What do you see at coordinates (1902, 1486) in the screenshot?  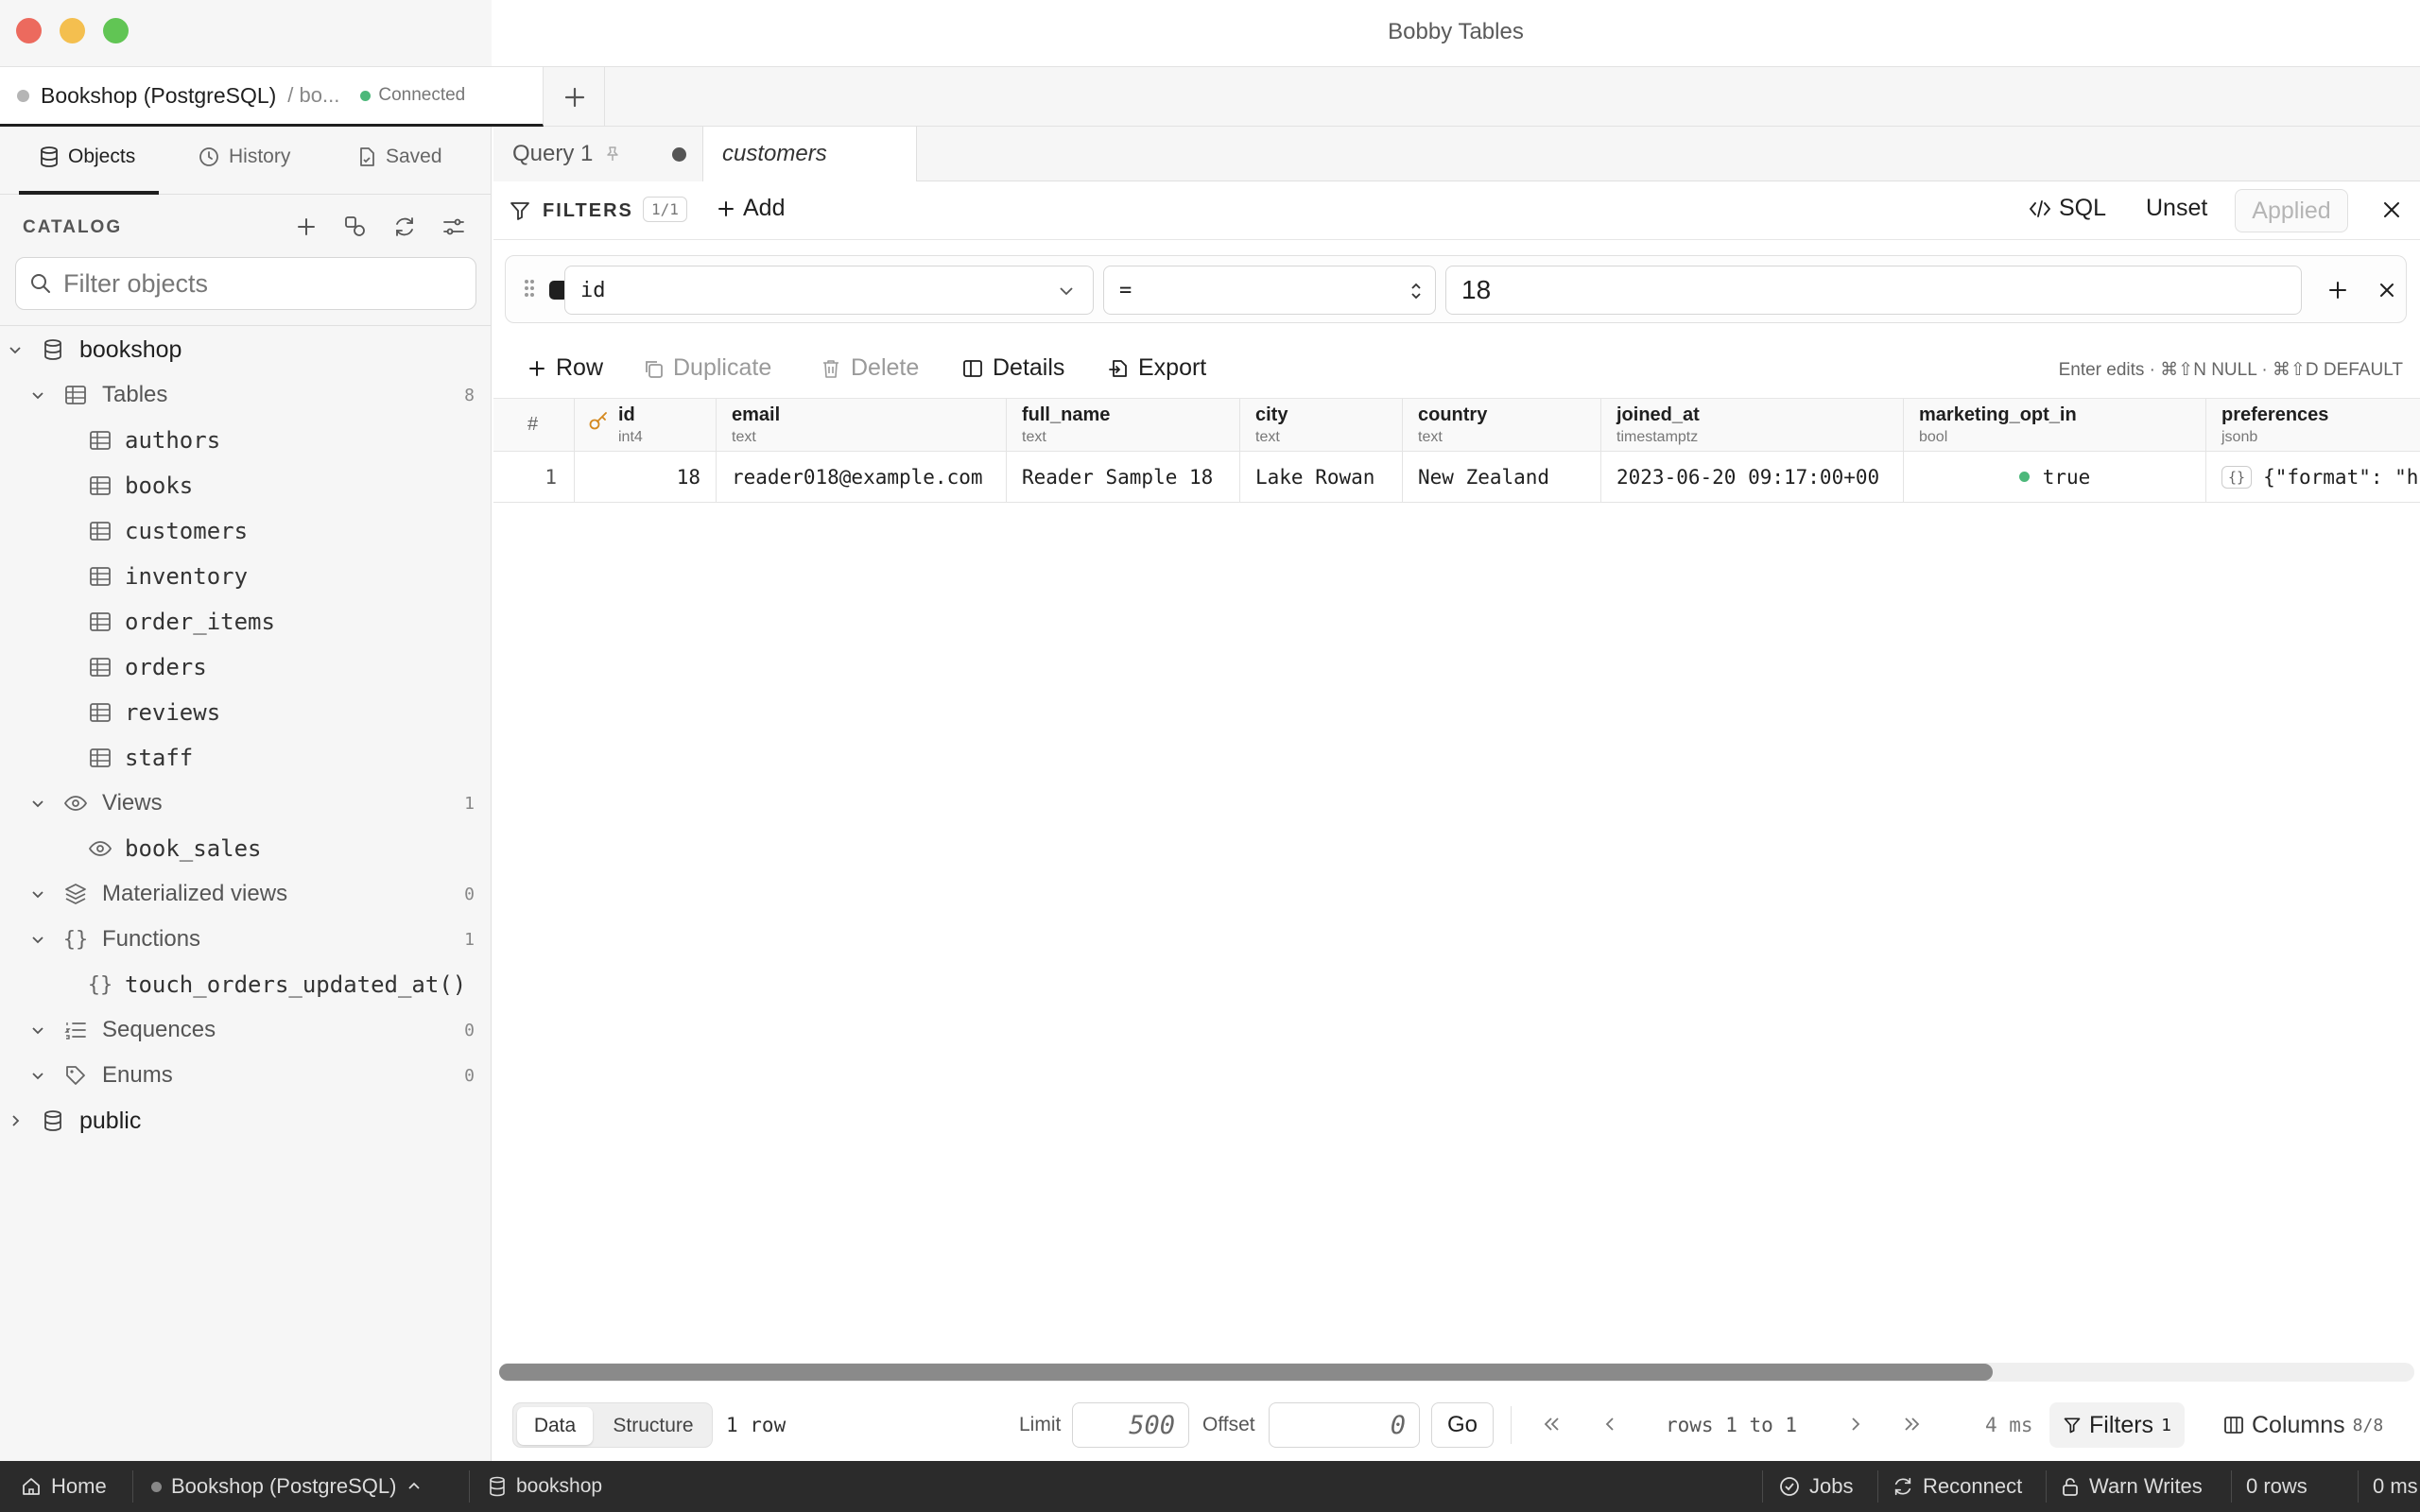 I see `refresh-icon` at bounding box center [1902, 1486].